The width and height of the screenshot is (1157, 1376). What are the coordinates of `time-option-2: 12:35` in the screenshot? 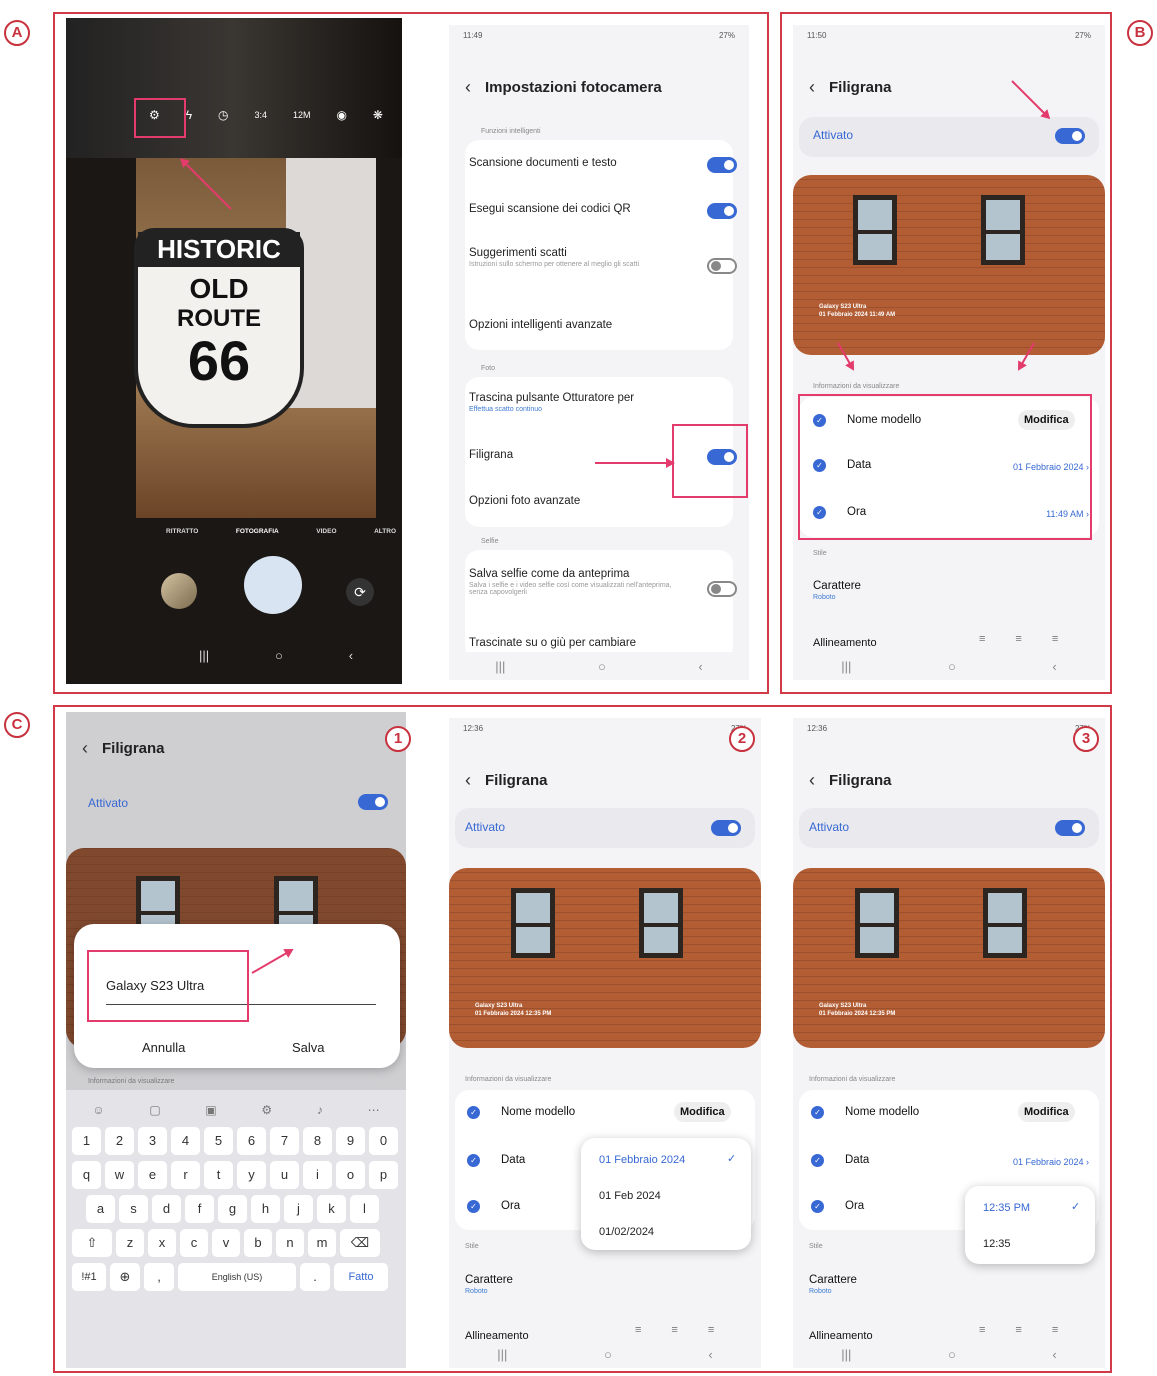 It's located at (997, 1244).